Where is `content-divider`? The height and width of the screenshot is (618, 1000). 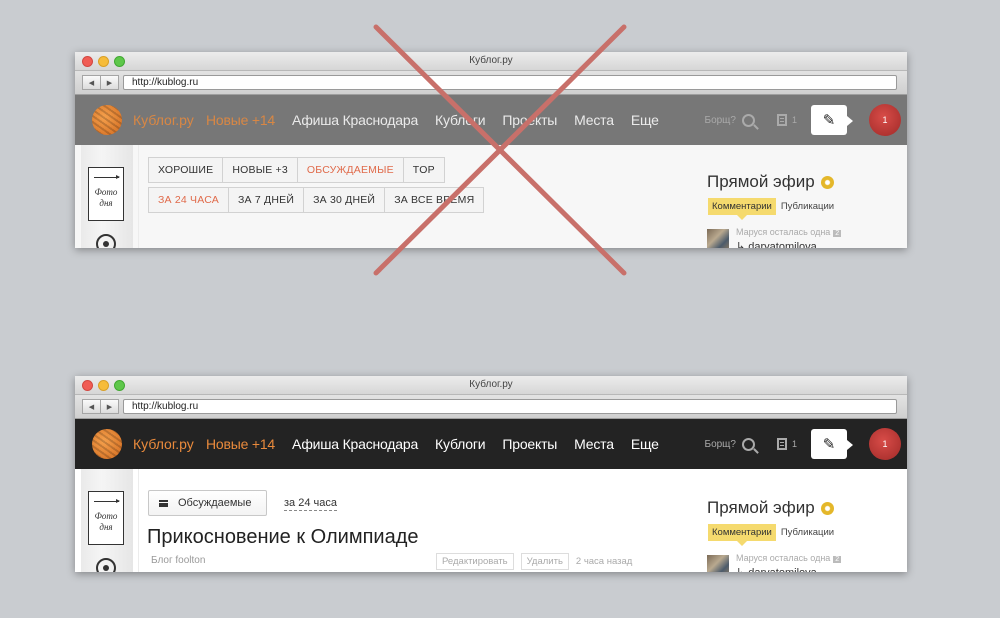
content-divider is located at coordinates (138, 196).